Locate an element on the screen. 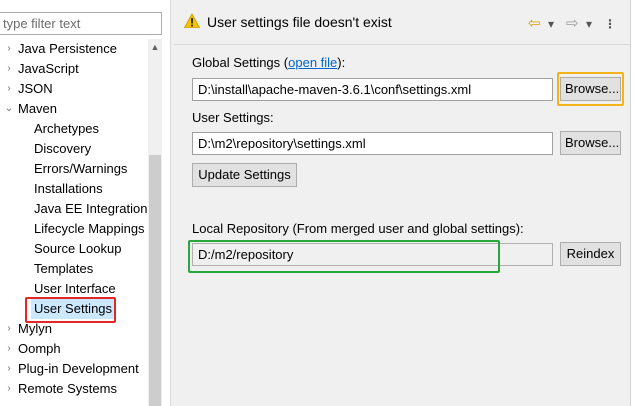 This screenshot has width=635, height=406. open-file-link: open file is located at coordinates (312, 62).